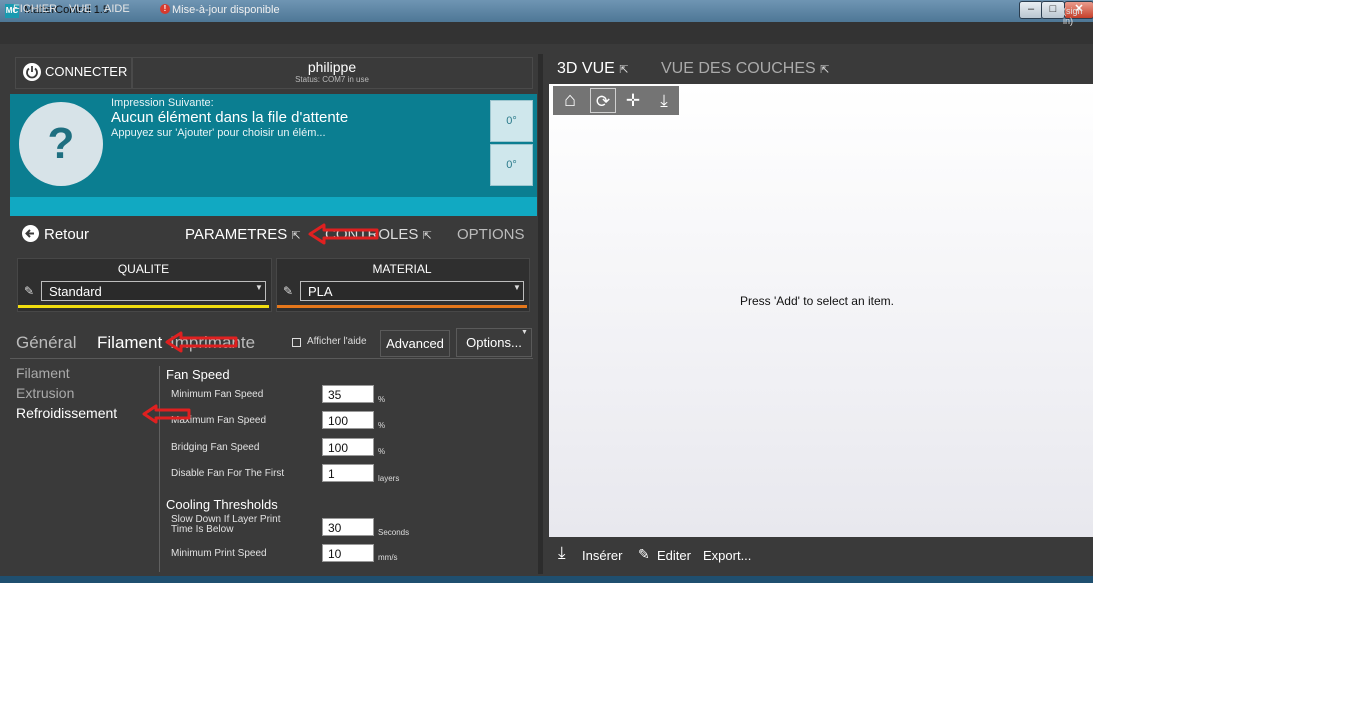  Describe the element at coordinates (491, 234) in the screenshot. I see `tab-options: OPTIONS` at that location.